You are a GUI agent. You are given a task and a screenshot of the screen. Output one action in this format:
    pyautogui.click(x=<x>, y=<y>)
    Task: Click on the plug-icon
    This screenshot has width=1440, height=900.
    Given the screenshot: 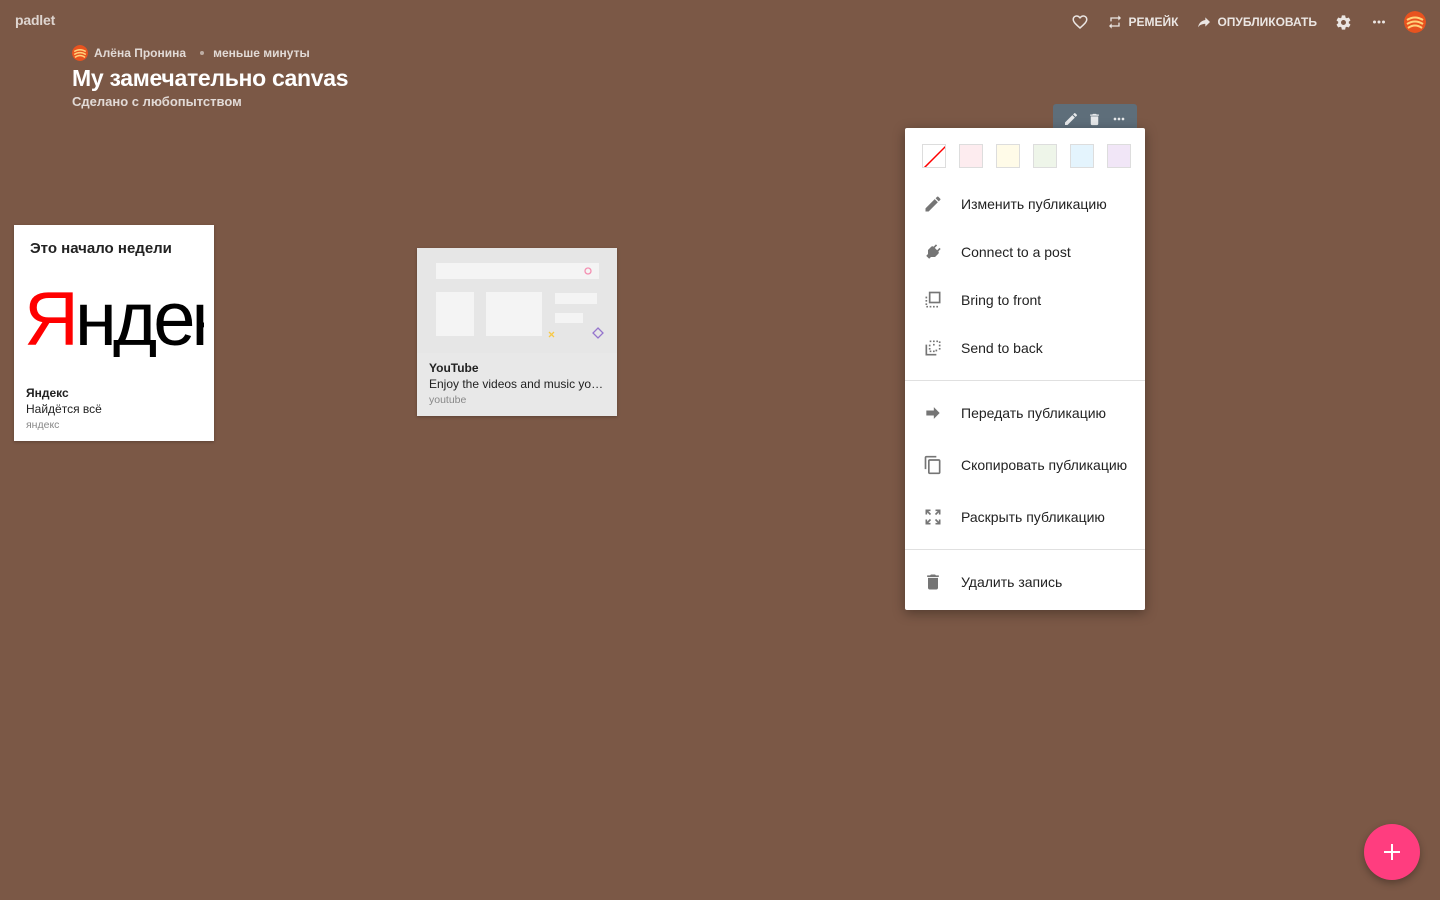 What is the action you would take?
    pyautogui.click(x=933, y=252)
    